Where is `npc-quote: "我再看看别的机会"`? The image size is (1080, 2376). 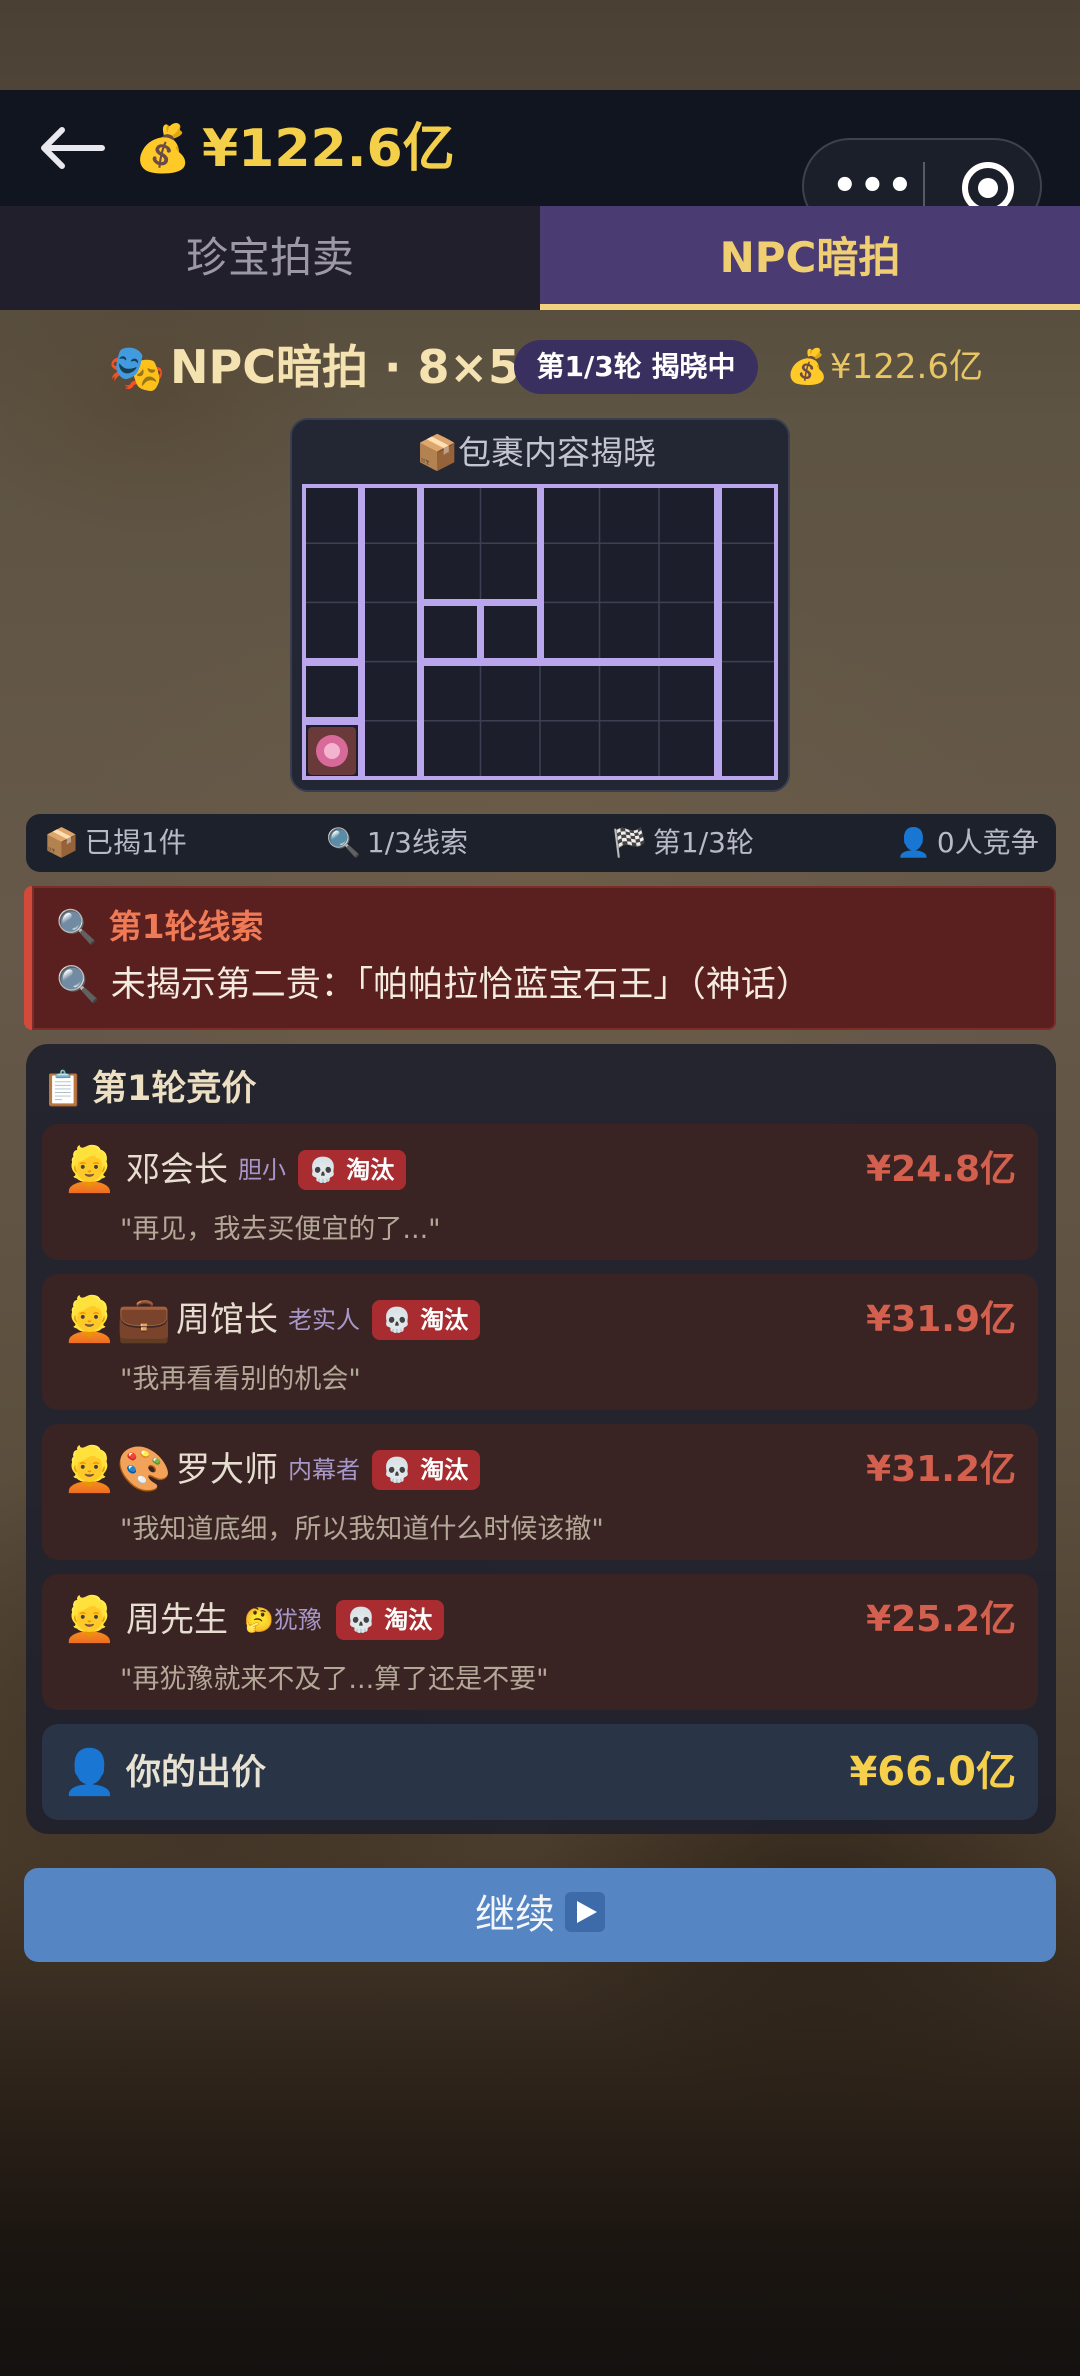 npc-quote: "我再看看别的机会" is located at coordinates (240, 1379).